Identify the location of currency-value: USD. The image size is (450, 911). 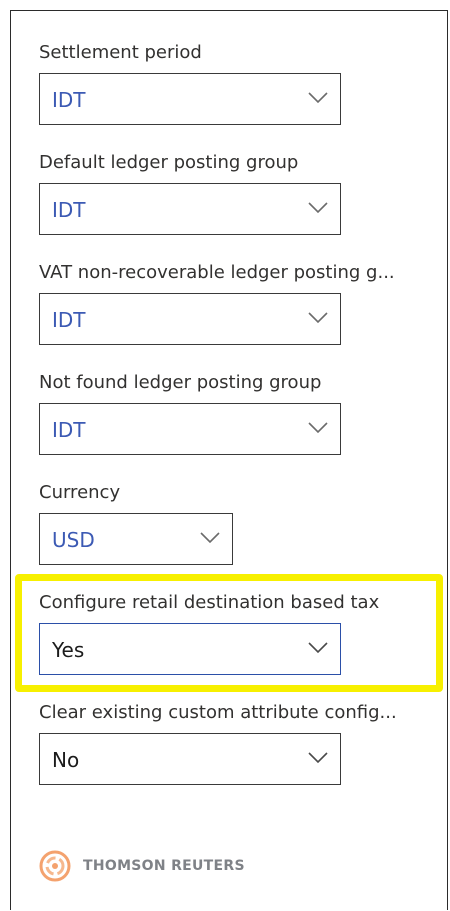
(73, 540).